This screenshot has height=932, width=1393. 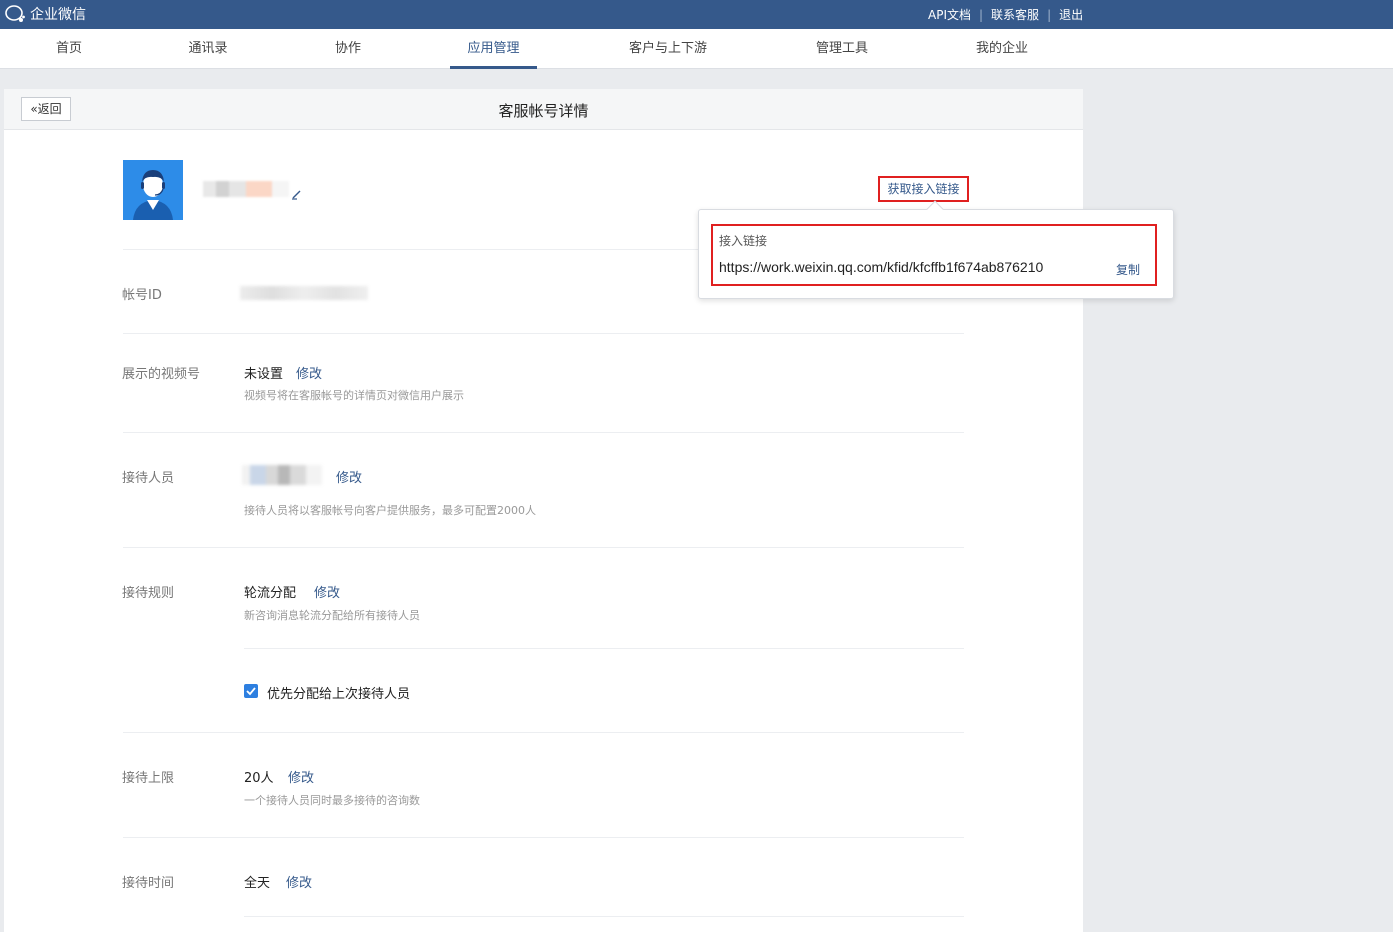 What do you see at coordinates (148, 593) in the screenshot?
I see `rule-label: 接待规则` at bounding box center [148, 593].